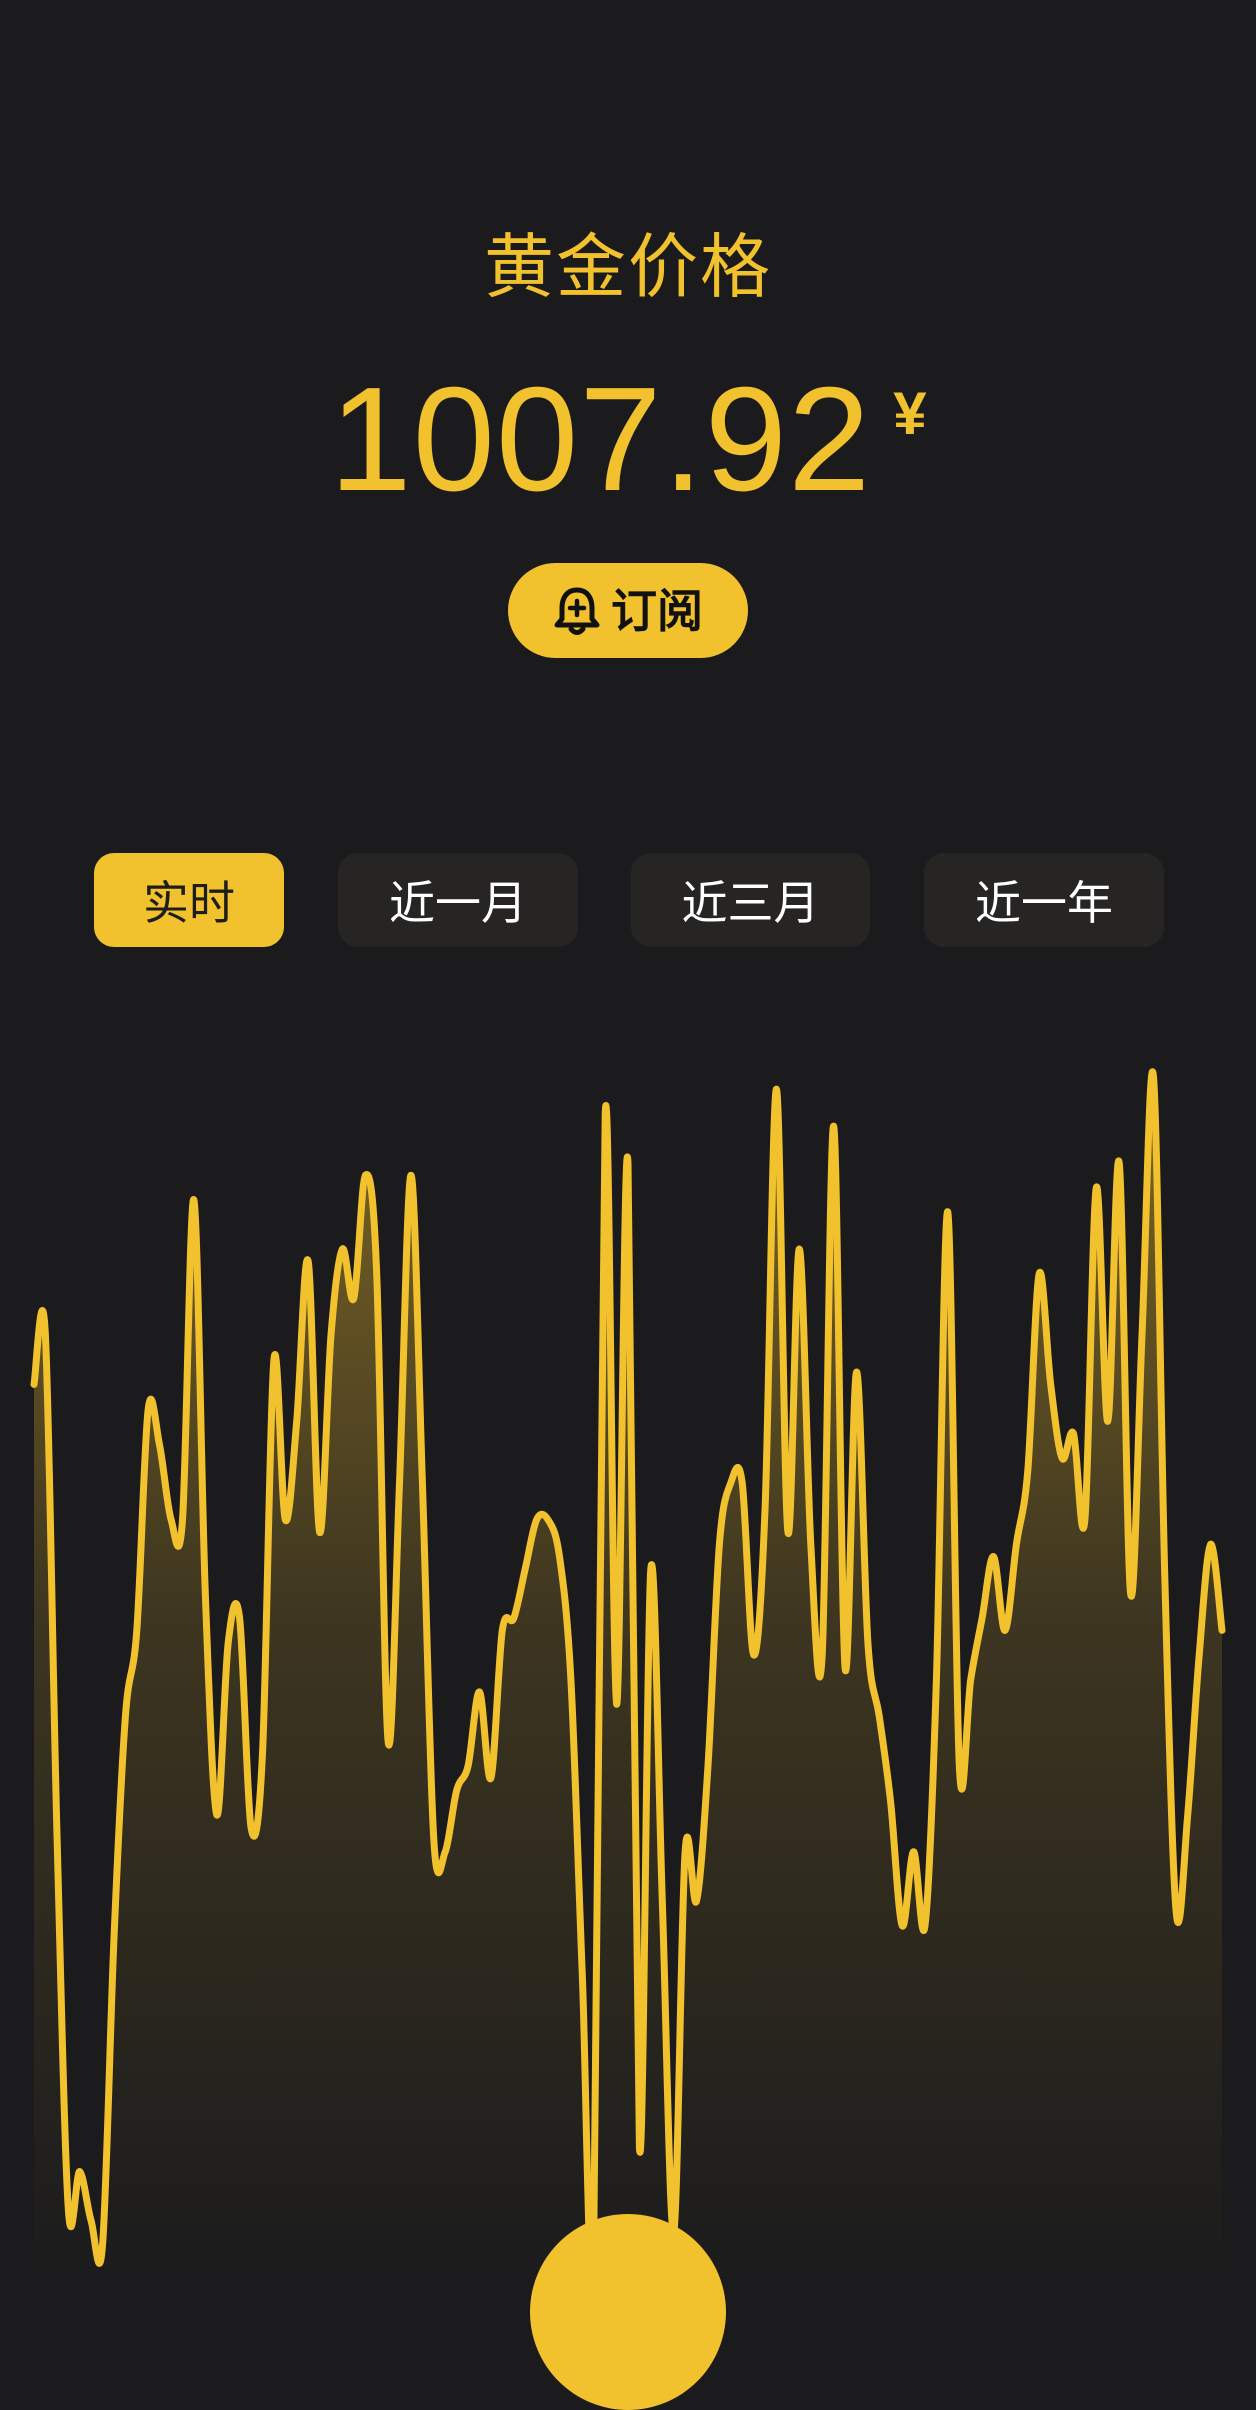  What do you see at coordinates (628, 2312) in the screenshot?
I see `floating-action-button` at bounding box center [628, 2312].